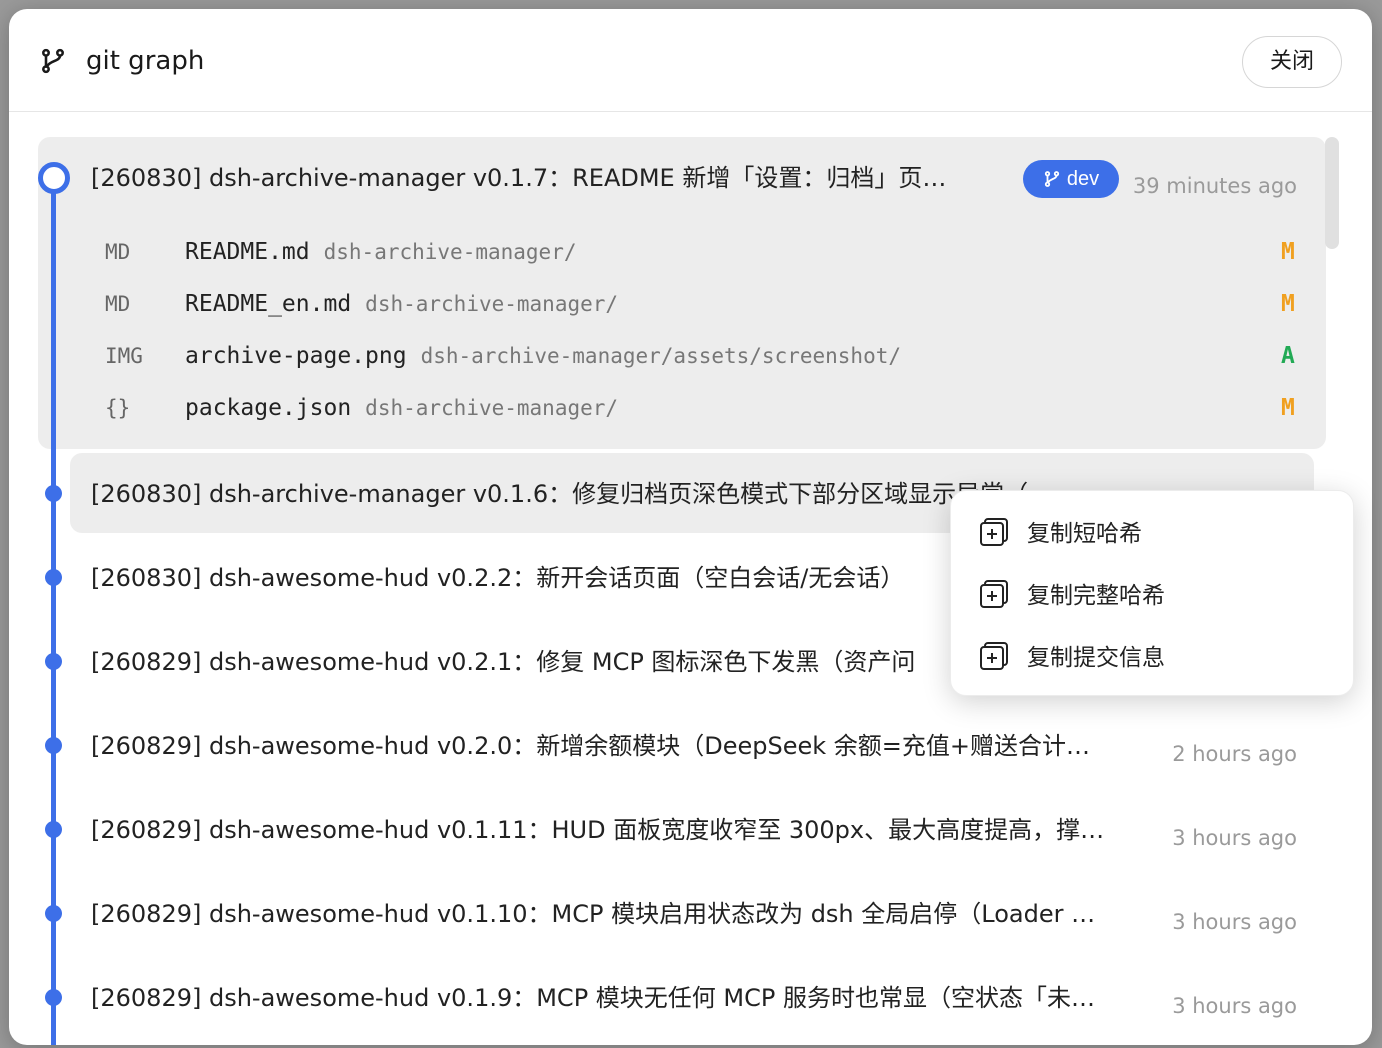 The width and height of the screenshot is (1382, 1048). Describe the element at coordinates (1332, 193) in the screenshot. I see `scrollbar` at that location.